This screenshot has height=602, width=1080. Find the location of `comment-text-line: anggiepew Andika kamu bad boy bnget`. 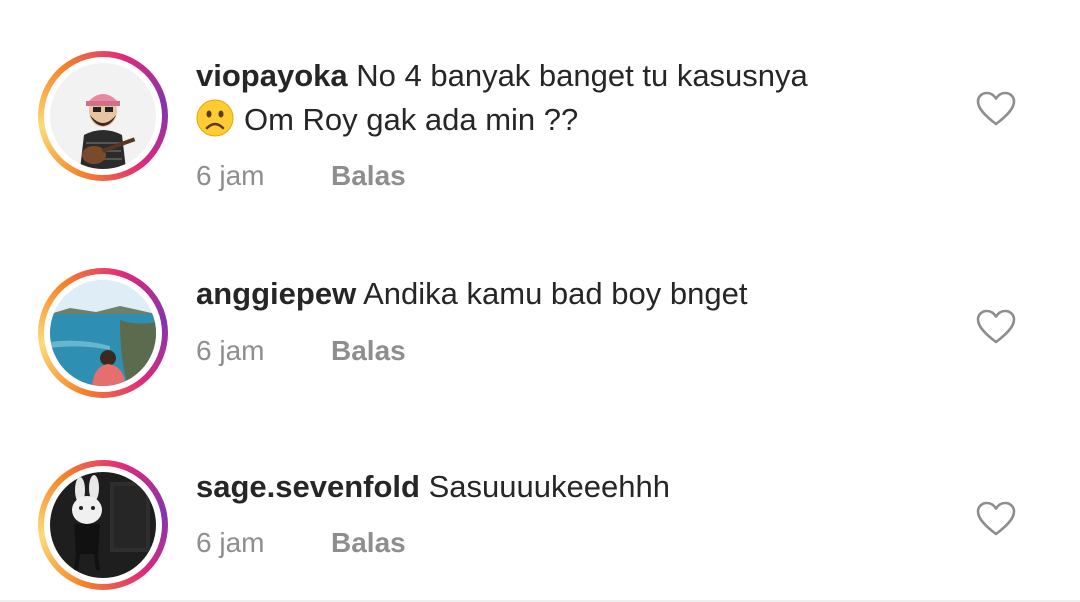

comment-text-line: anggiepew Andika kamu bad boy bnget is located at coordinates (471, 294).